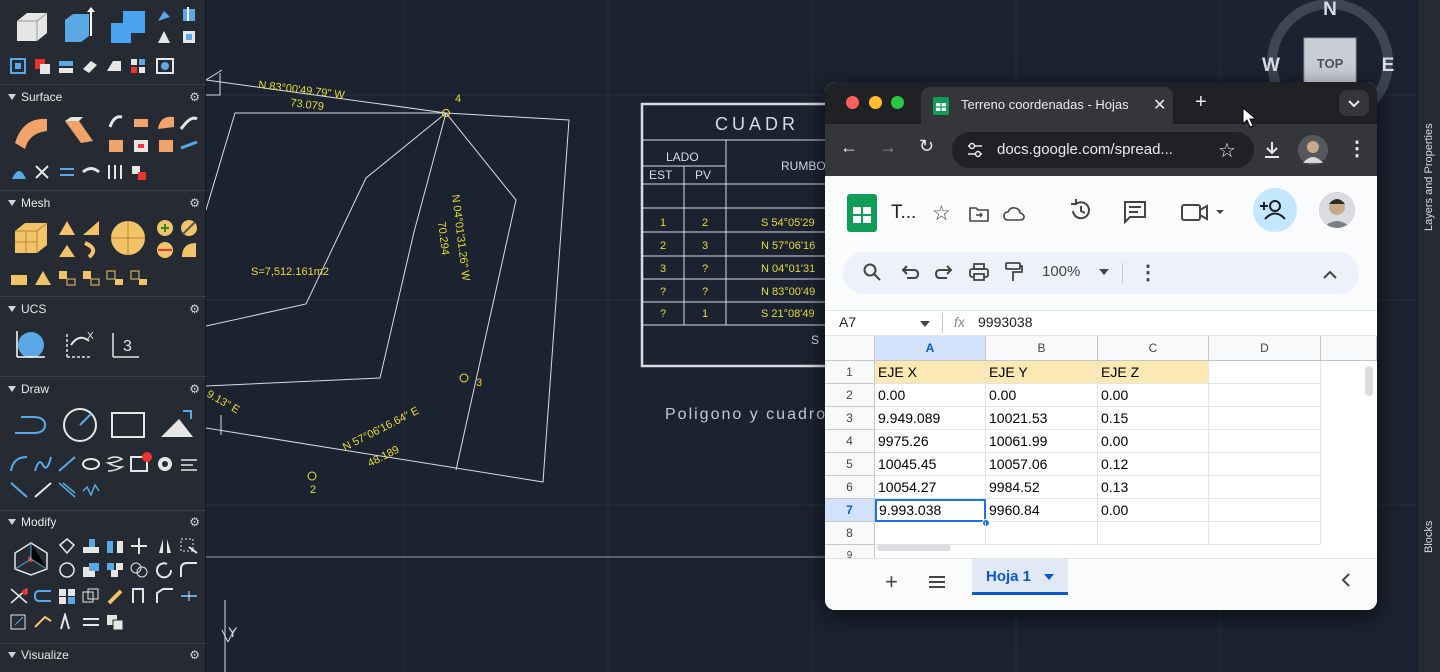 The width and height of the screenshot is (1440, 672). I want to click on section-title-modify: Modify ⚙, so click(103, 522).